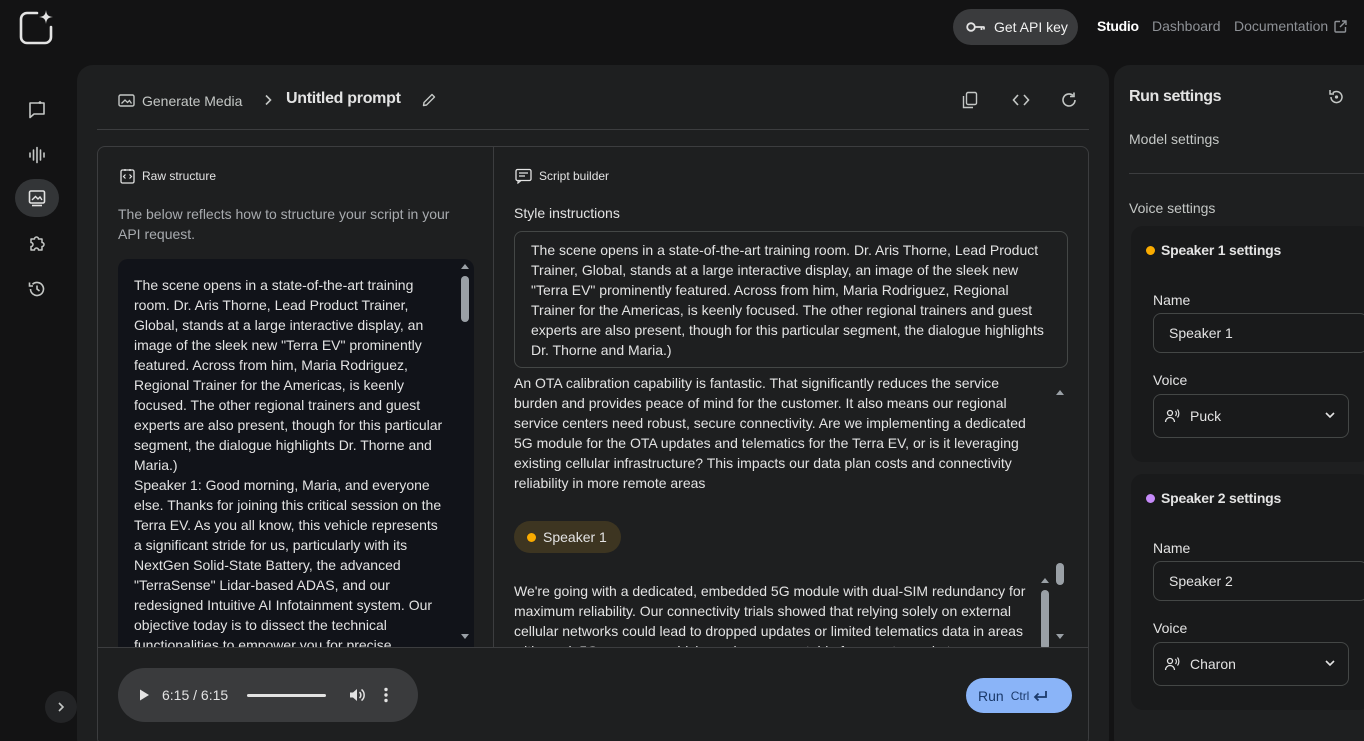 This screenshot has height=741, width=1364. I want to click on nav-documentation: Documentation, so click(1290, 26).